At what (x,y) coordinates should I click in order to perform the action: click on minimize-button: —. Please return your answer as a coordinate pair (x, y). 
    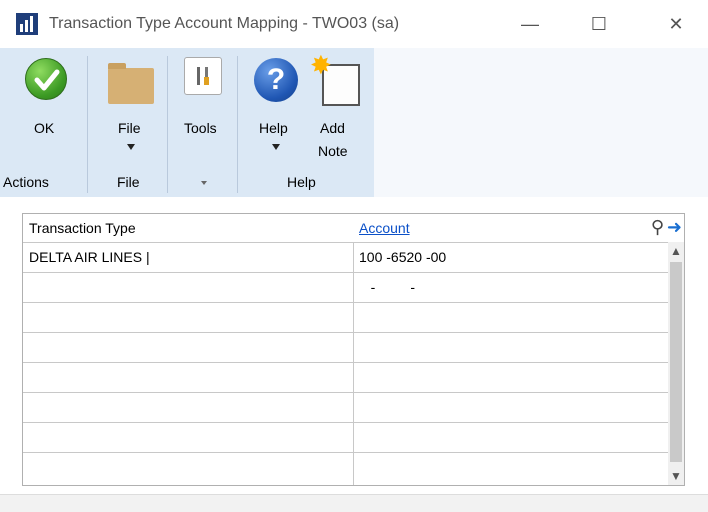
    Looking at the image, I should click on (530, 24).